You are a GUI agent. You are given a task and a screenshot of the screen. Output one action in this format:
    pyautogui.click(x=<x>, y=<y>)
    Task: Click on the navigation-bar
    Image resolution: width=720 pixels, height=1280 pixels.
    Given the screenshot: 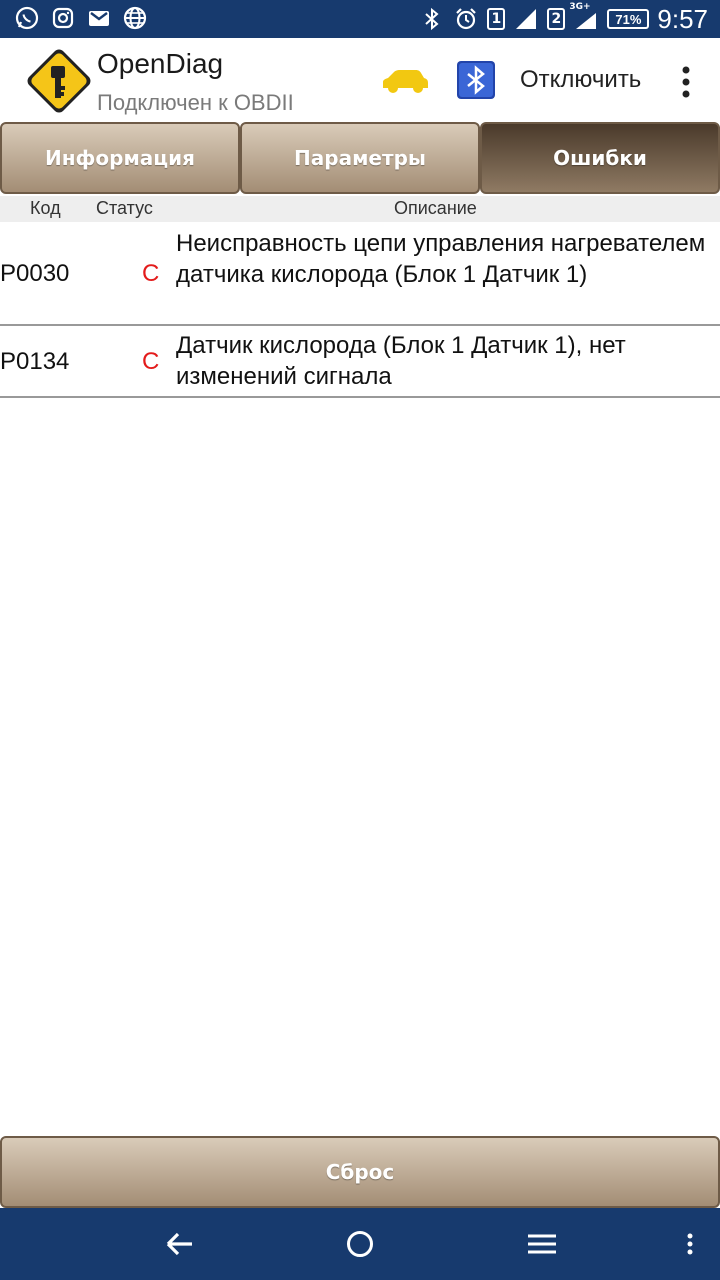 What is the action you would take?
    pyautogui.click(x=360, y=1244)
    